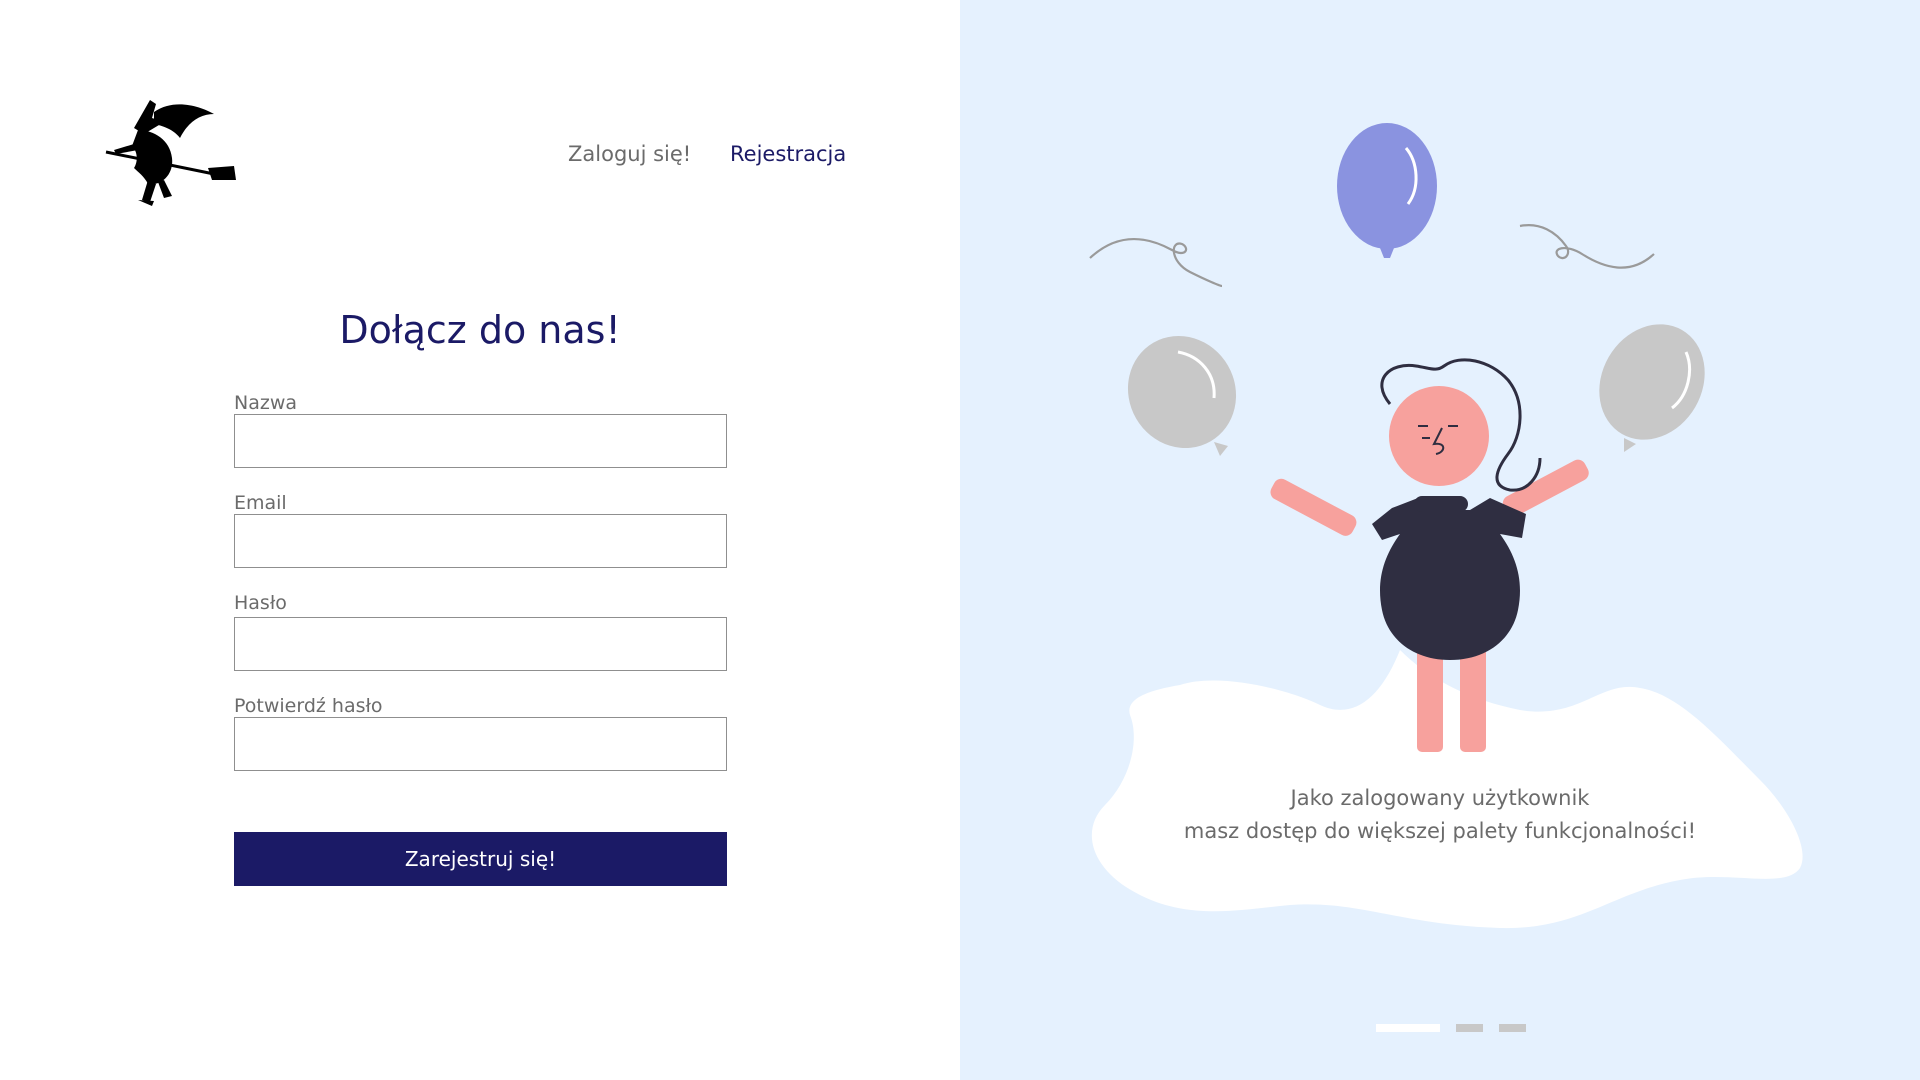 This screenshot has height=1080, width=1920. I want to click on name-label: Nazwa, so click(266, 403).